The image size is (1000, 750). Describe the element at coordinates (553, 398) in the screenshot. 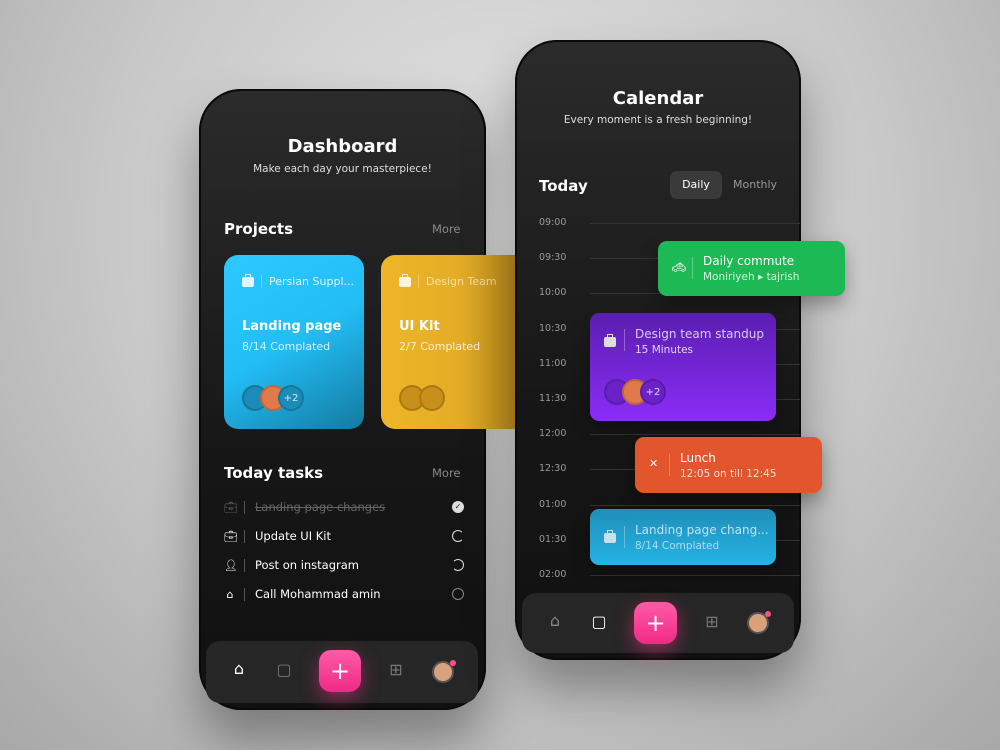

I see `time-label: 11:30` at that location.